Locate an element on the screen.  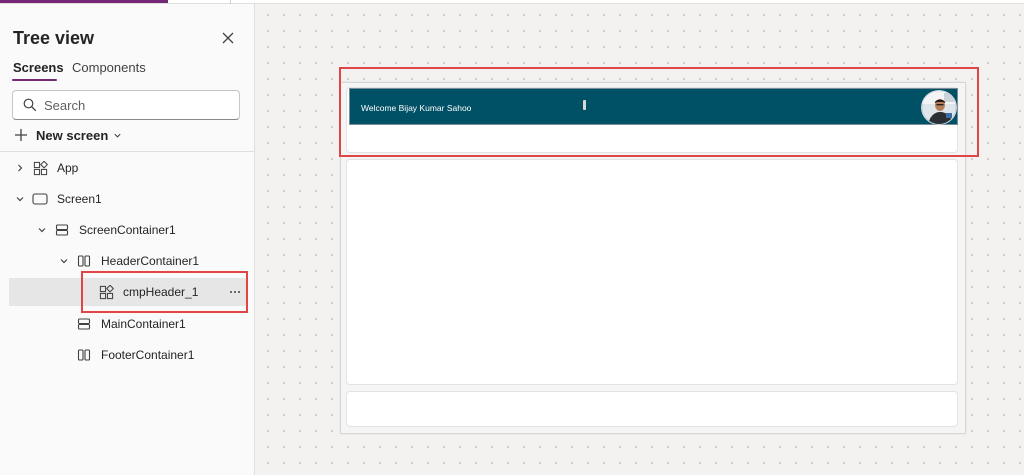
profile-photo is located at coordinates (939, 107).